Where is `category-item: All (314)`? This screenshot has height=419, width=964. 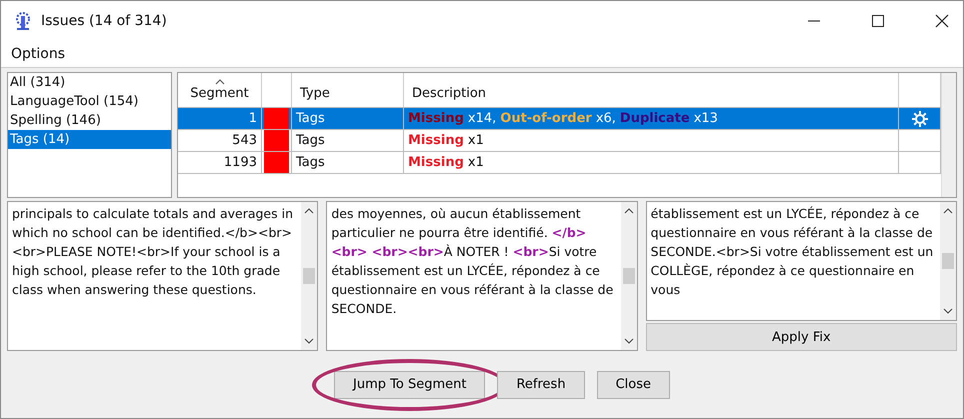 category-item: All (314) is located at coordinates (89, 82).